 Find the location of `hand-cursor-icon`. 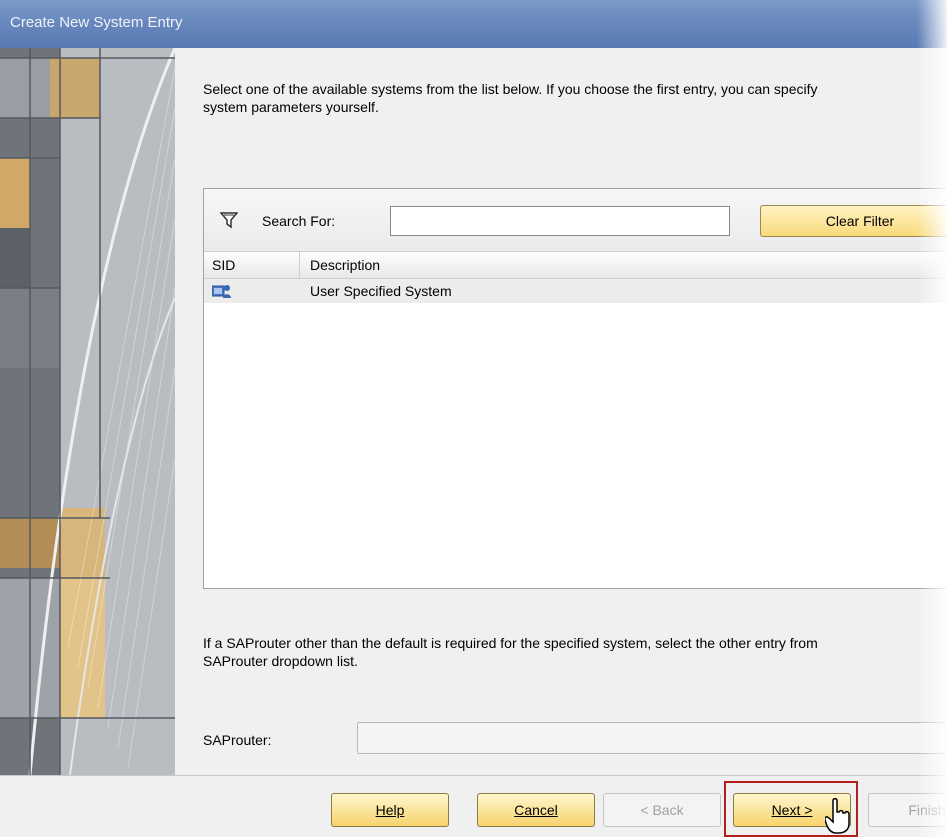

hand-cursor-icon is located at coordinates (837, 816).